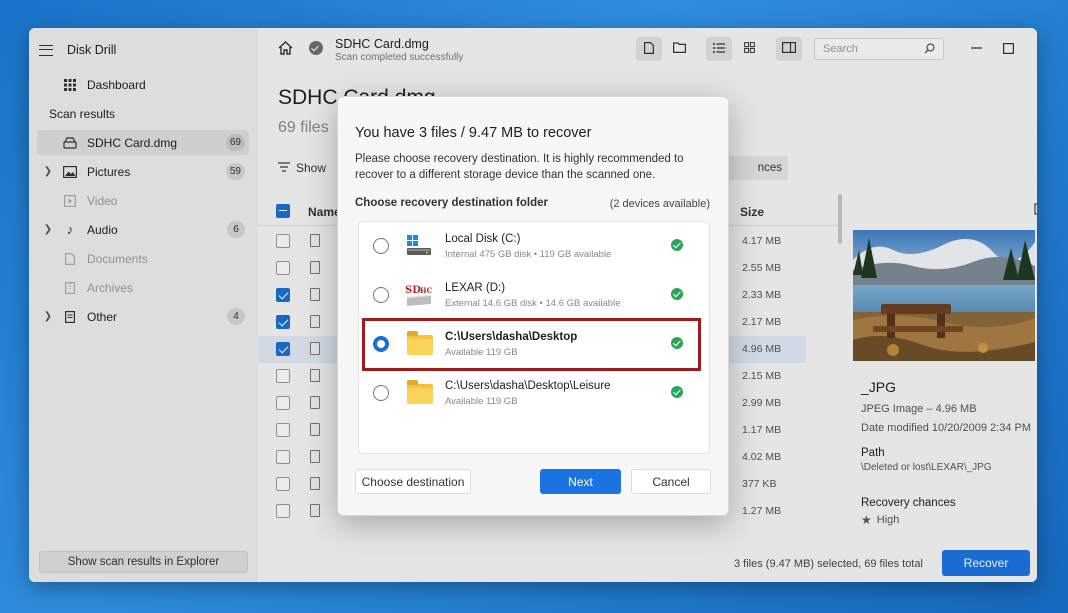  Describe the element at coordinates (531, 344) in the screenshot. I see `destination-desktop: C:\Users\dasha\Desktop Available 119 GB` at that location.